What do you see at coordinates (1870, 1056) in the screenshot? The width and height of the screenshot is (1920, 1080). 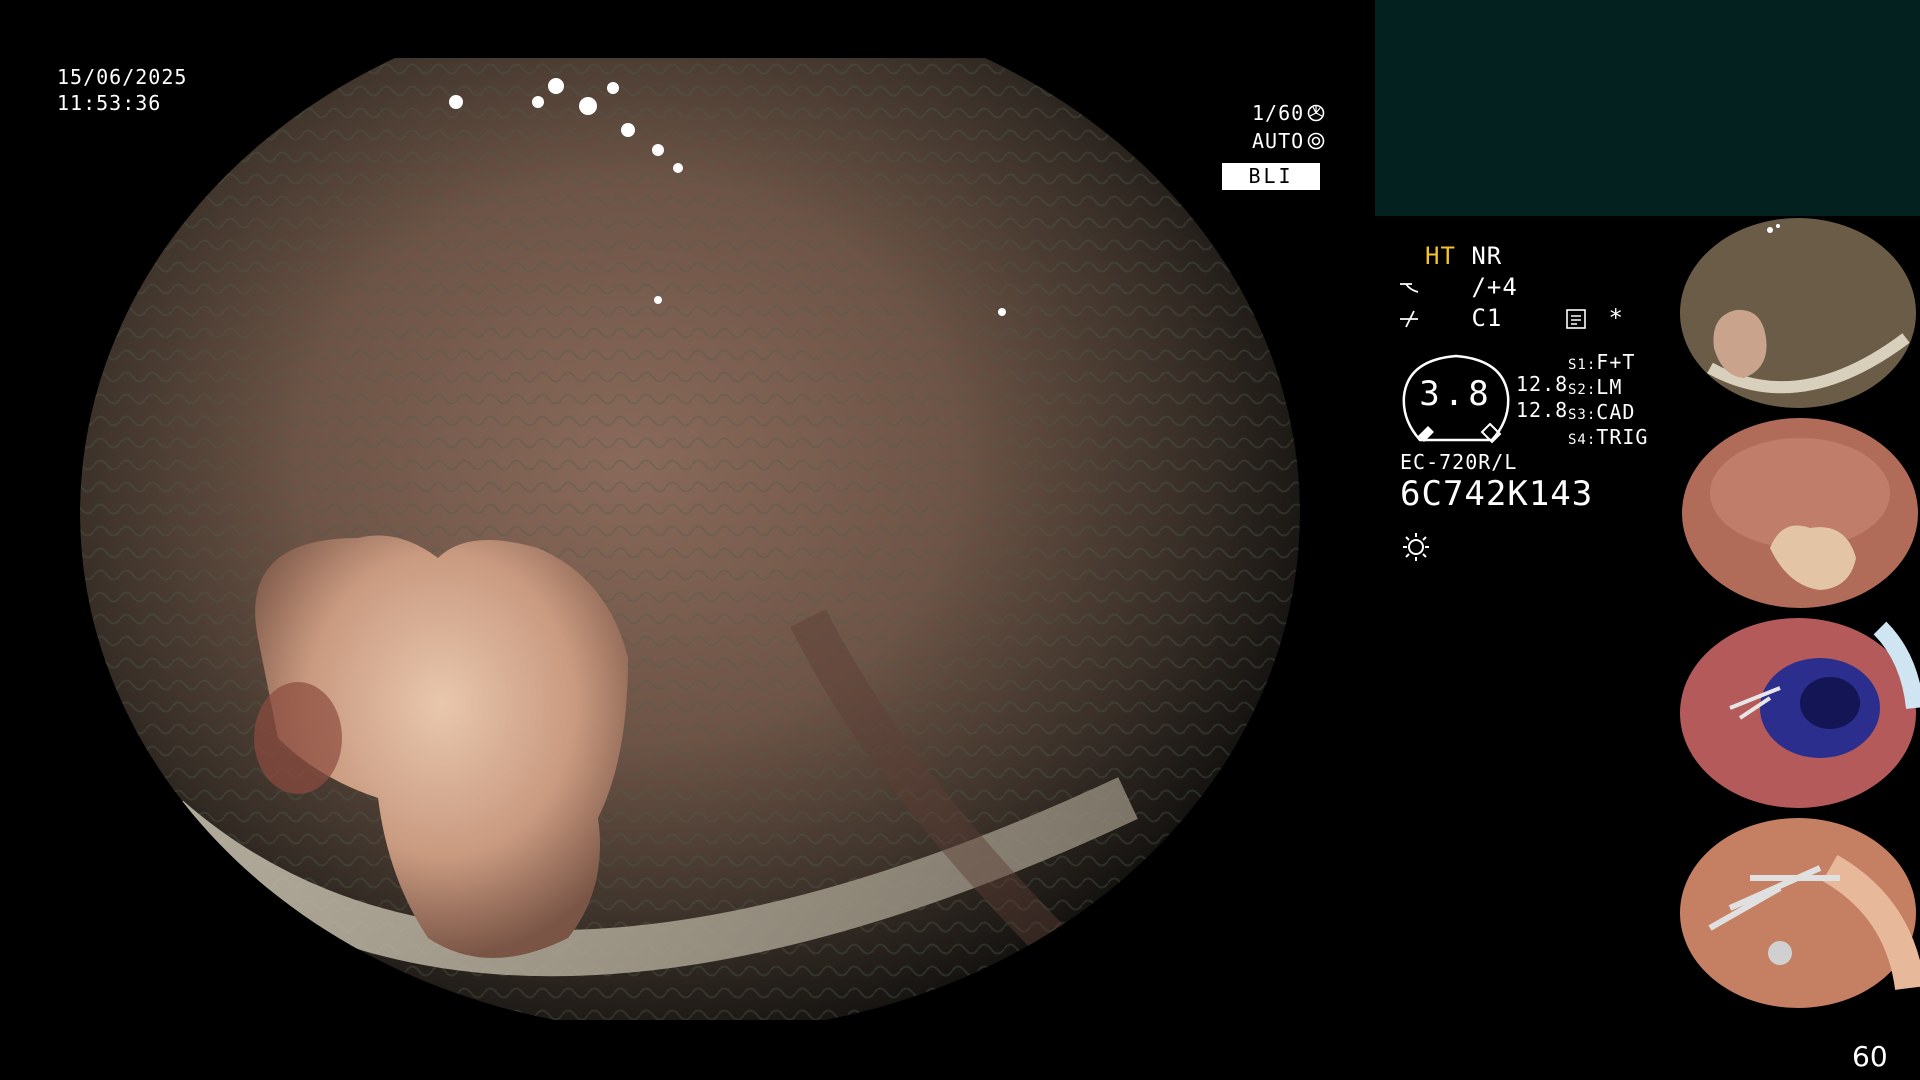 I see `page-number: 60` at bounding box center [1870, 1056].